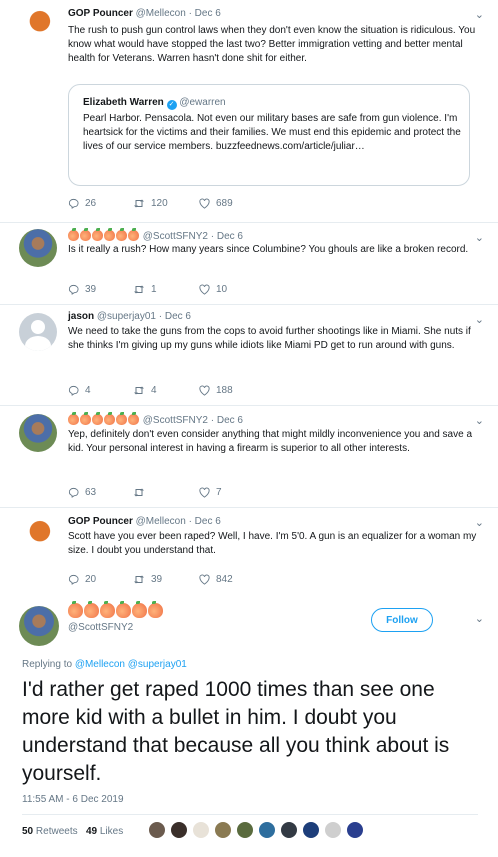 Image resolution: width=498 pixels, height=857 pixels. Describe the element at coordinates (47, 664) in the screenshot. I see `replying-prefix: Replying to` at that location.